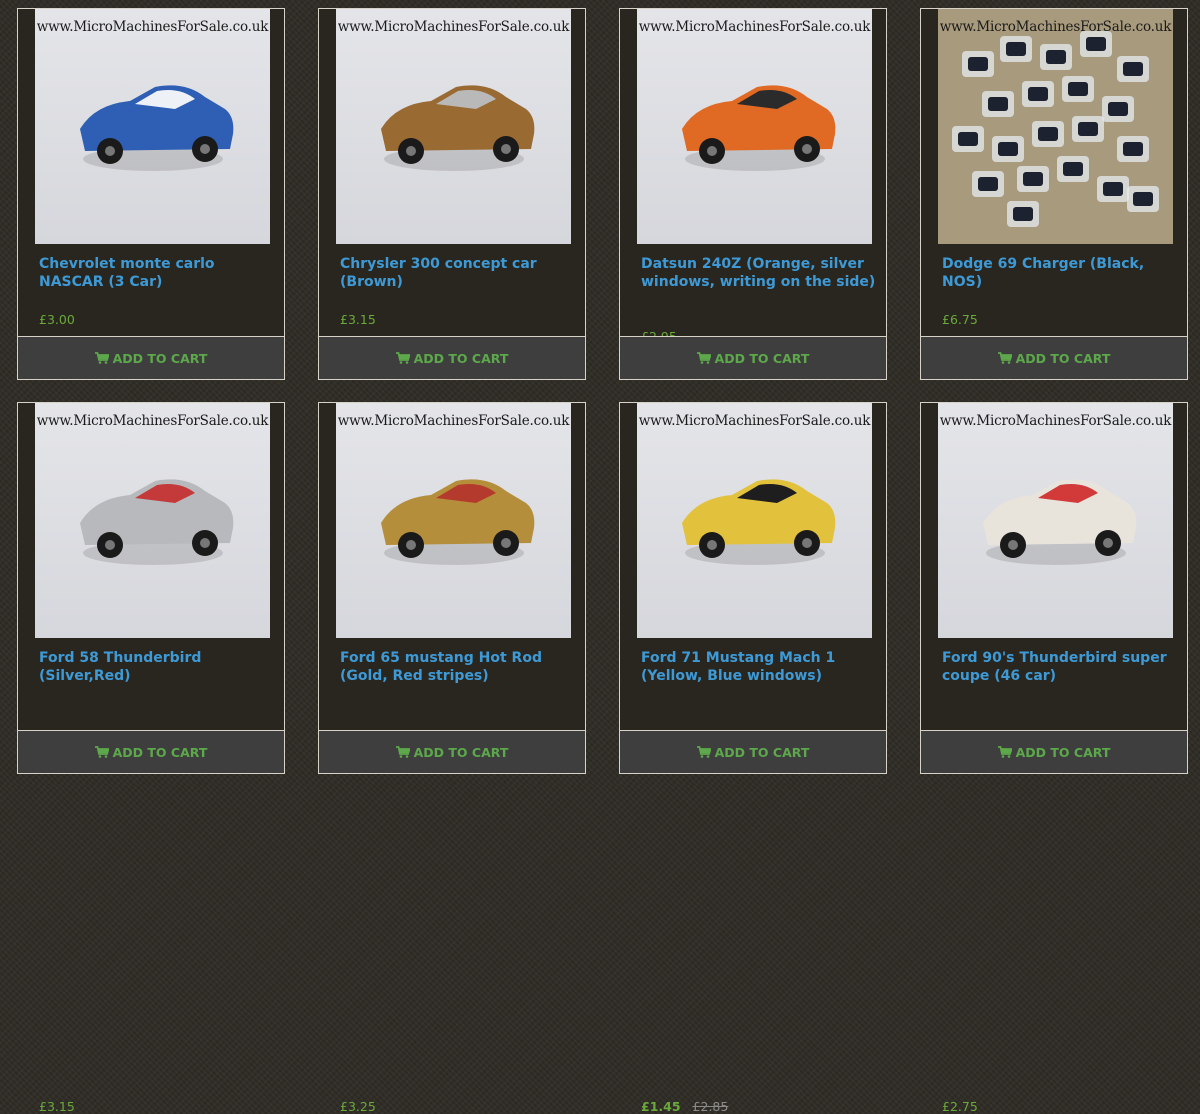  I want to click on bagged-cars-illustration, so click(1055, 126).